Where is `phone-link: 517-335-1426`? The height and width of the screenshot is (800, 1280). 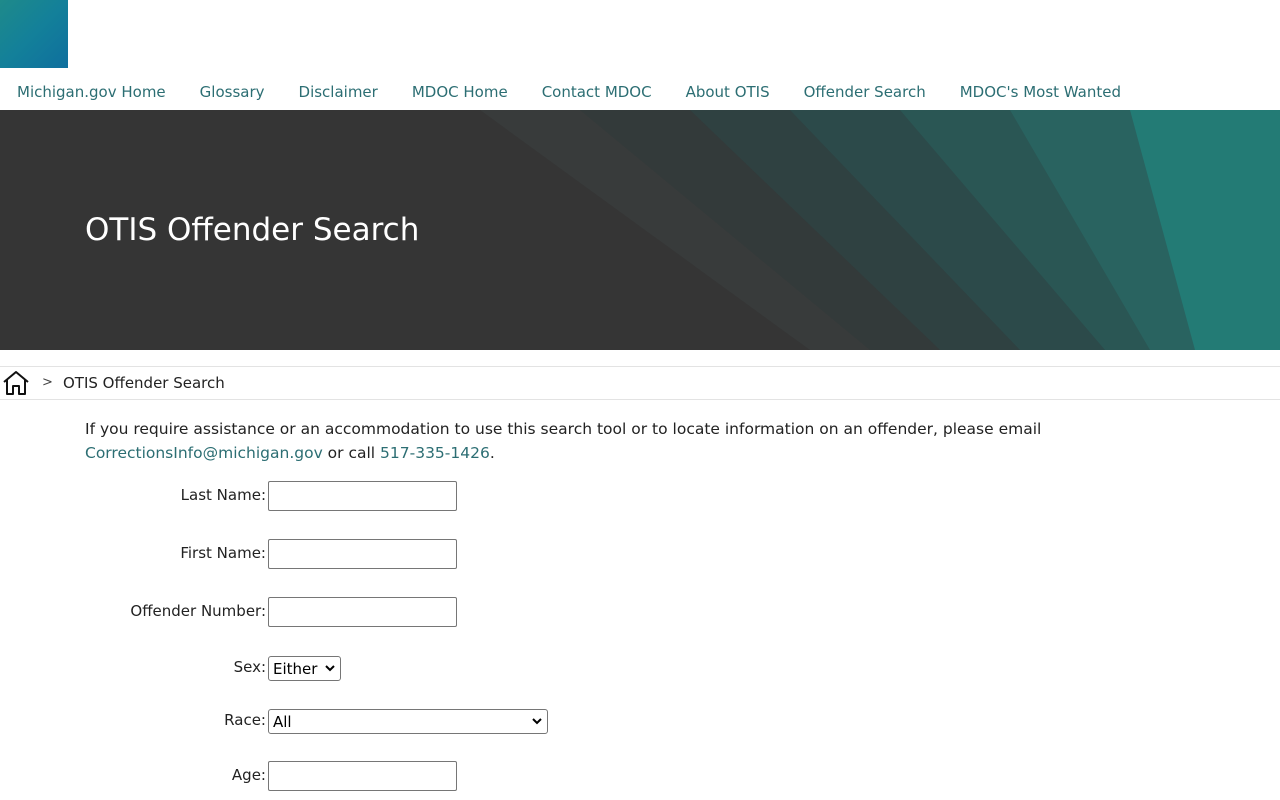 phone-link: 517-335-1426 is located at coordinates (435, 453).